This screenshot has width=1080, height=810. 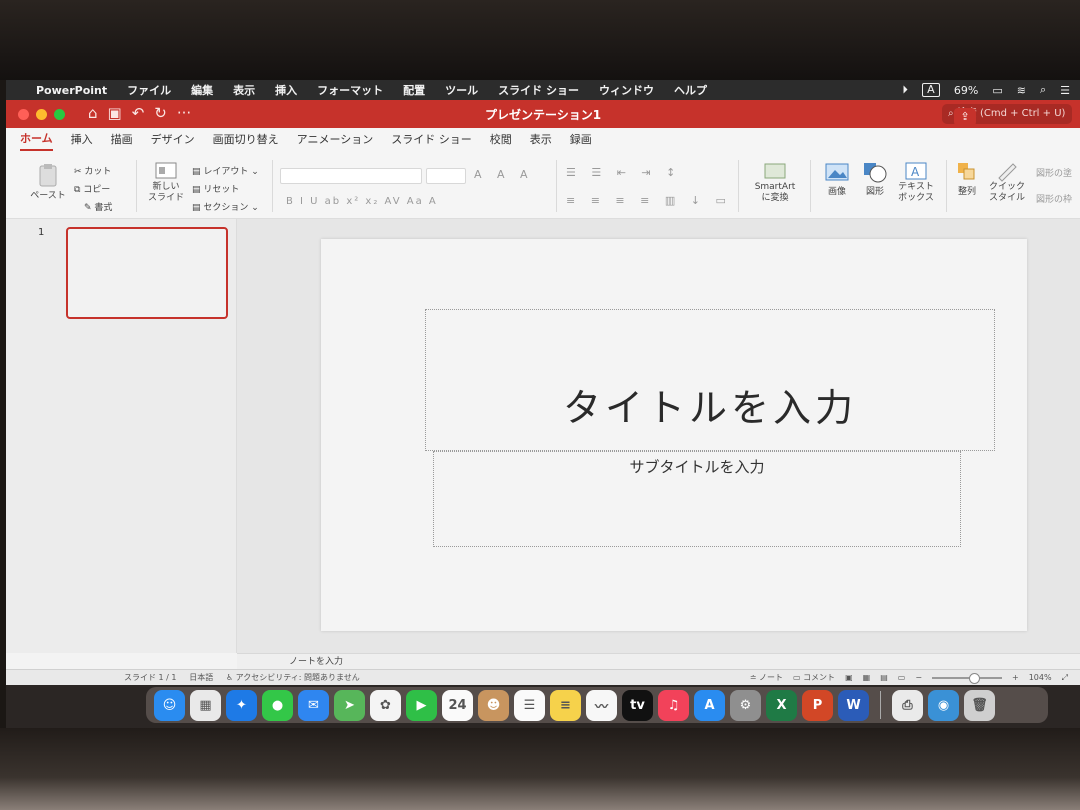 What do you see at coordinates (649, 200) in the screenshot?
I see `align-tools: ≡ ≡ ≡ ≡ ▥ ↓ ▭` at bounding box center [649, 200].